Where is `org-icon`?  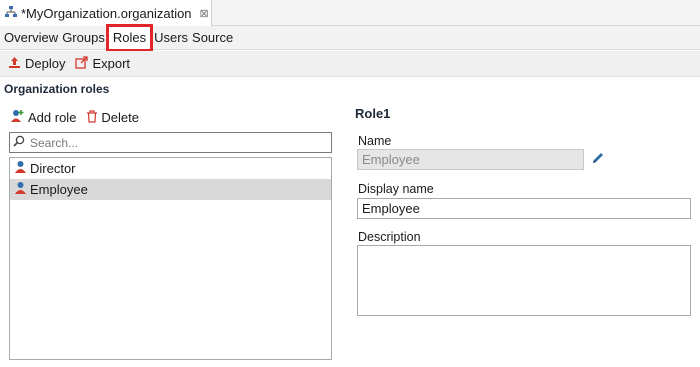
org-icon is located at coordinates (11, 13).